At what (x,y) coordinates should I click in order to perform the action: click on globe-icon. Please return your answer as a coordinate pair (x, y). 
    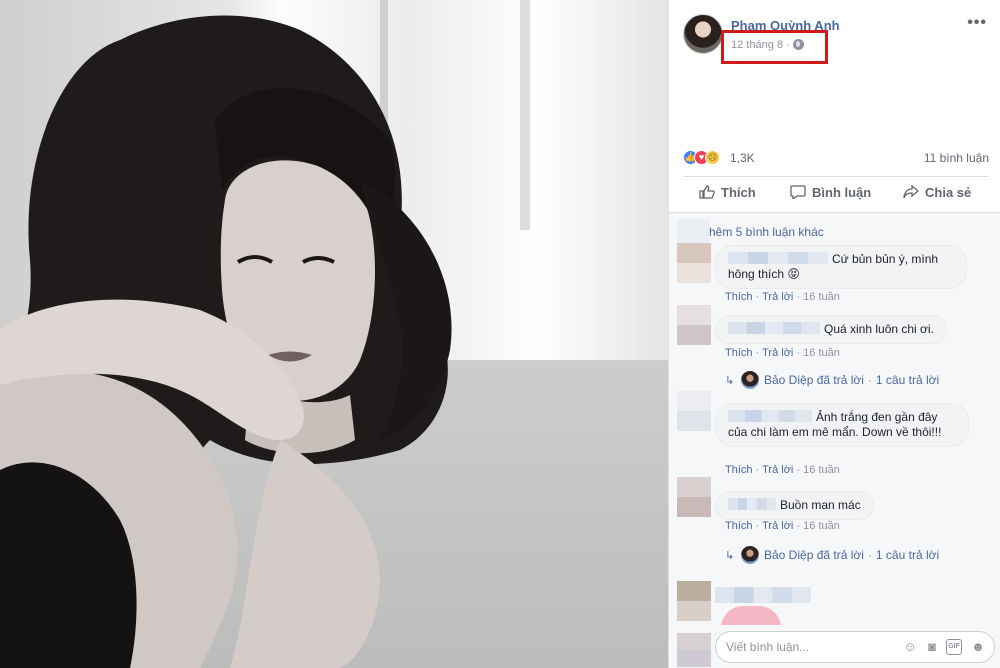
    Looking at the image, I should click on (798, 44).